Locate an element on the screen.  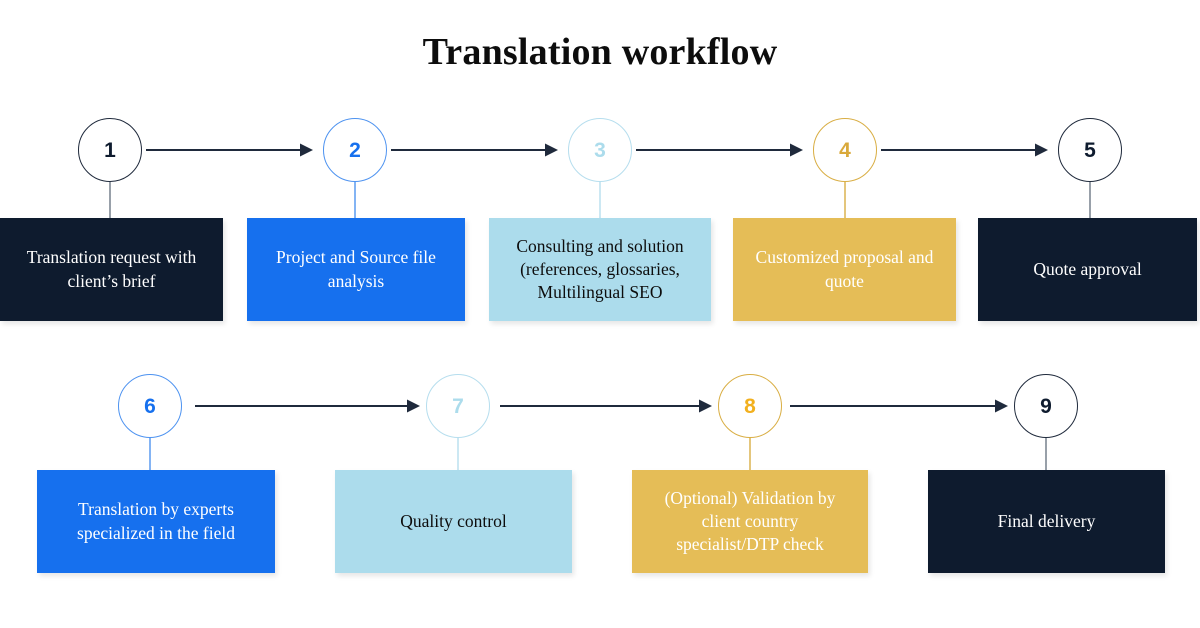
step-number-5: 5 is located at coordinates (1090, 150).